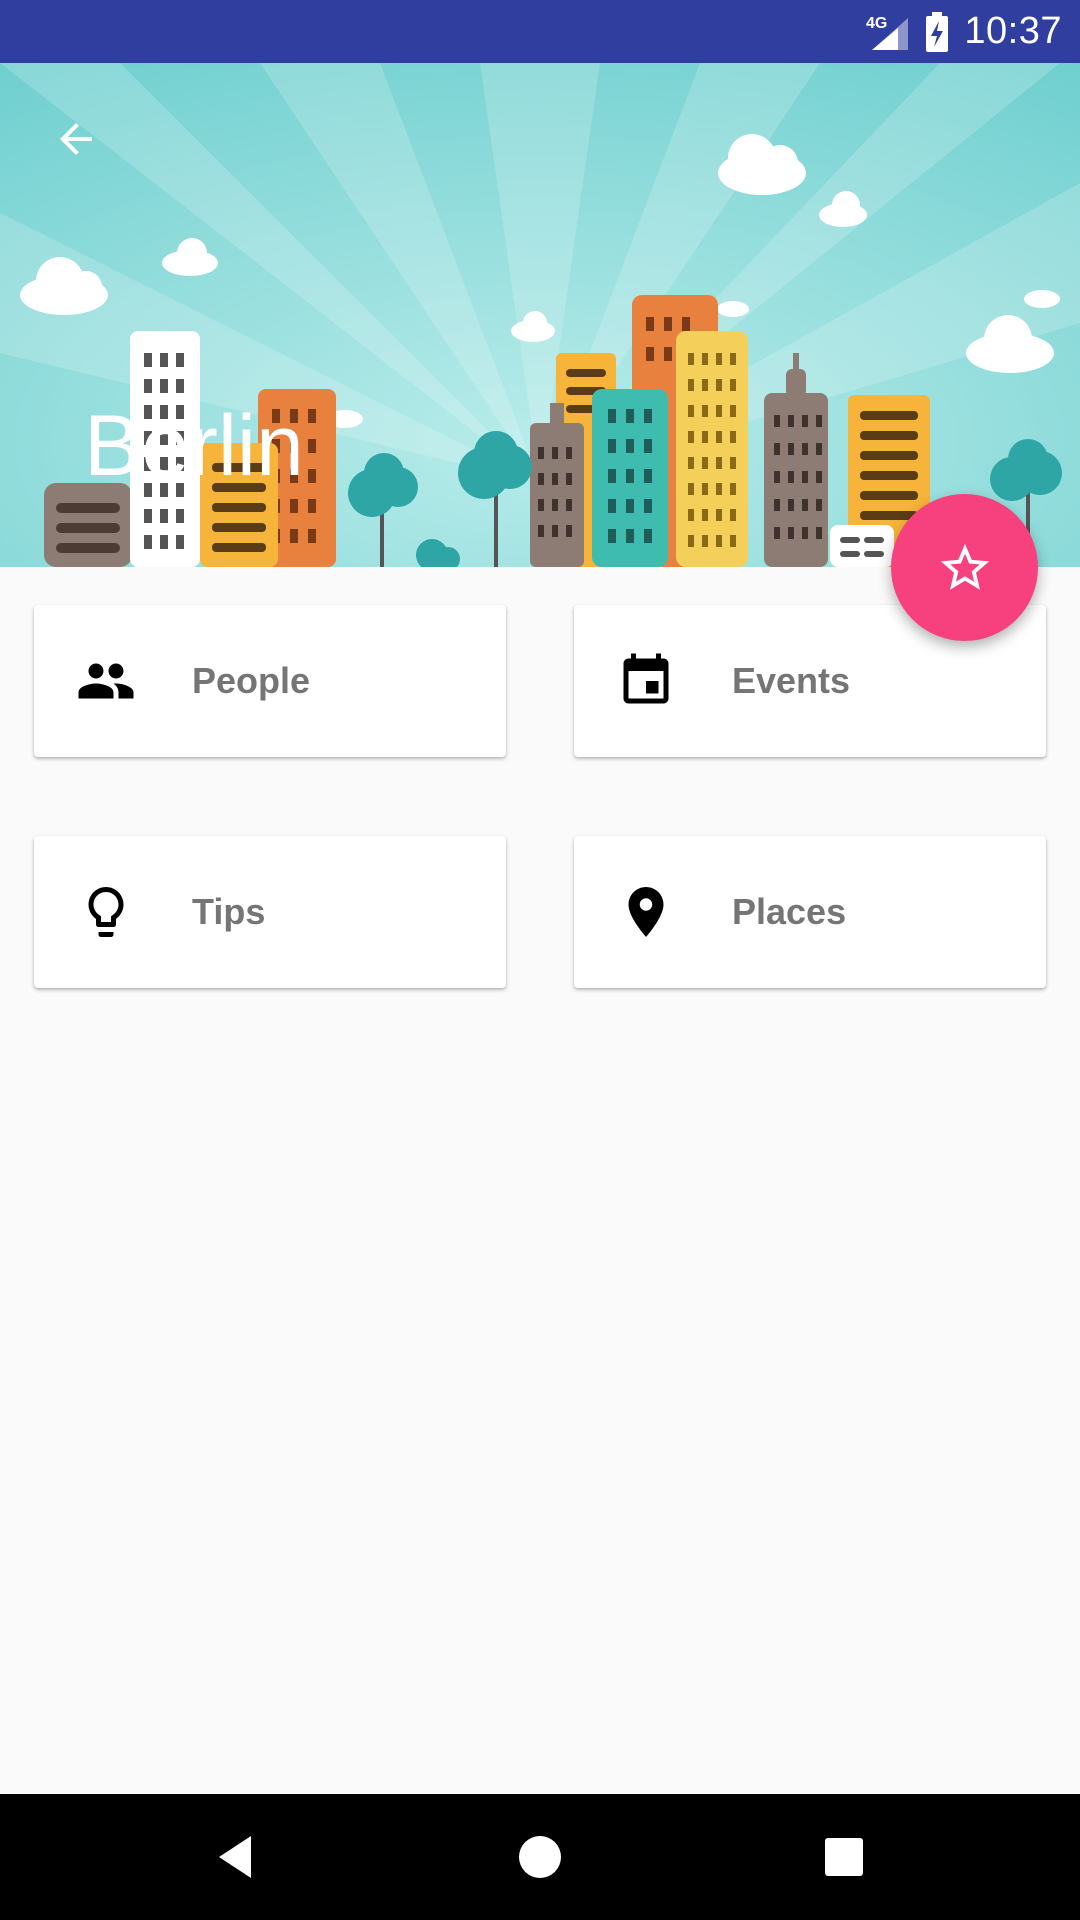 This screenshot has width=1080, height=1920. Describe the element at coordinates (646, 912) in the screenshot. I see `place-icon` at that location.